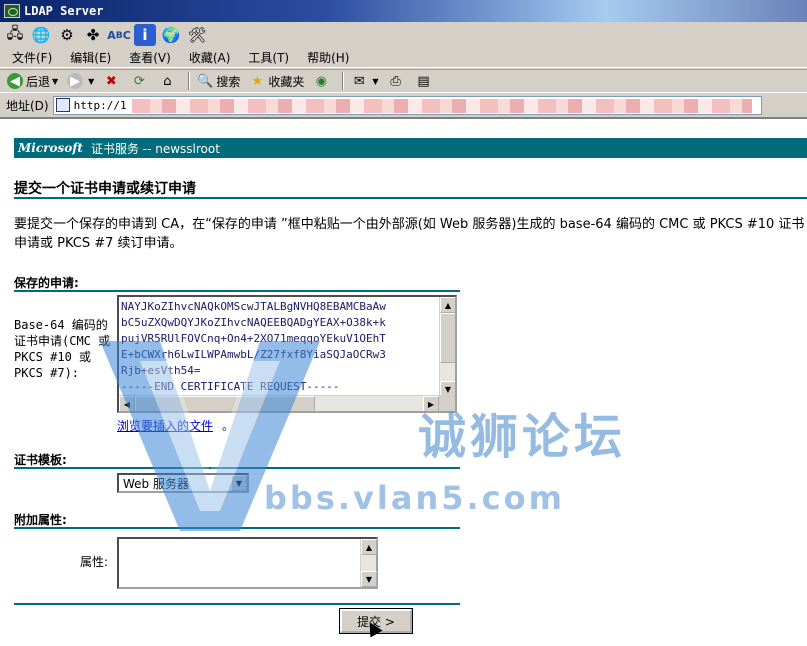 Image resolution: width=807 pixels, height=646 pixels. What do you see at coordinates (210, 57) in the screenshot?
I see `menu-favorites: 收藏(A)` at bounding box center [210, 57].